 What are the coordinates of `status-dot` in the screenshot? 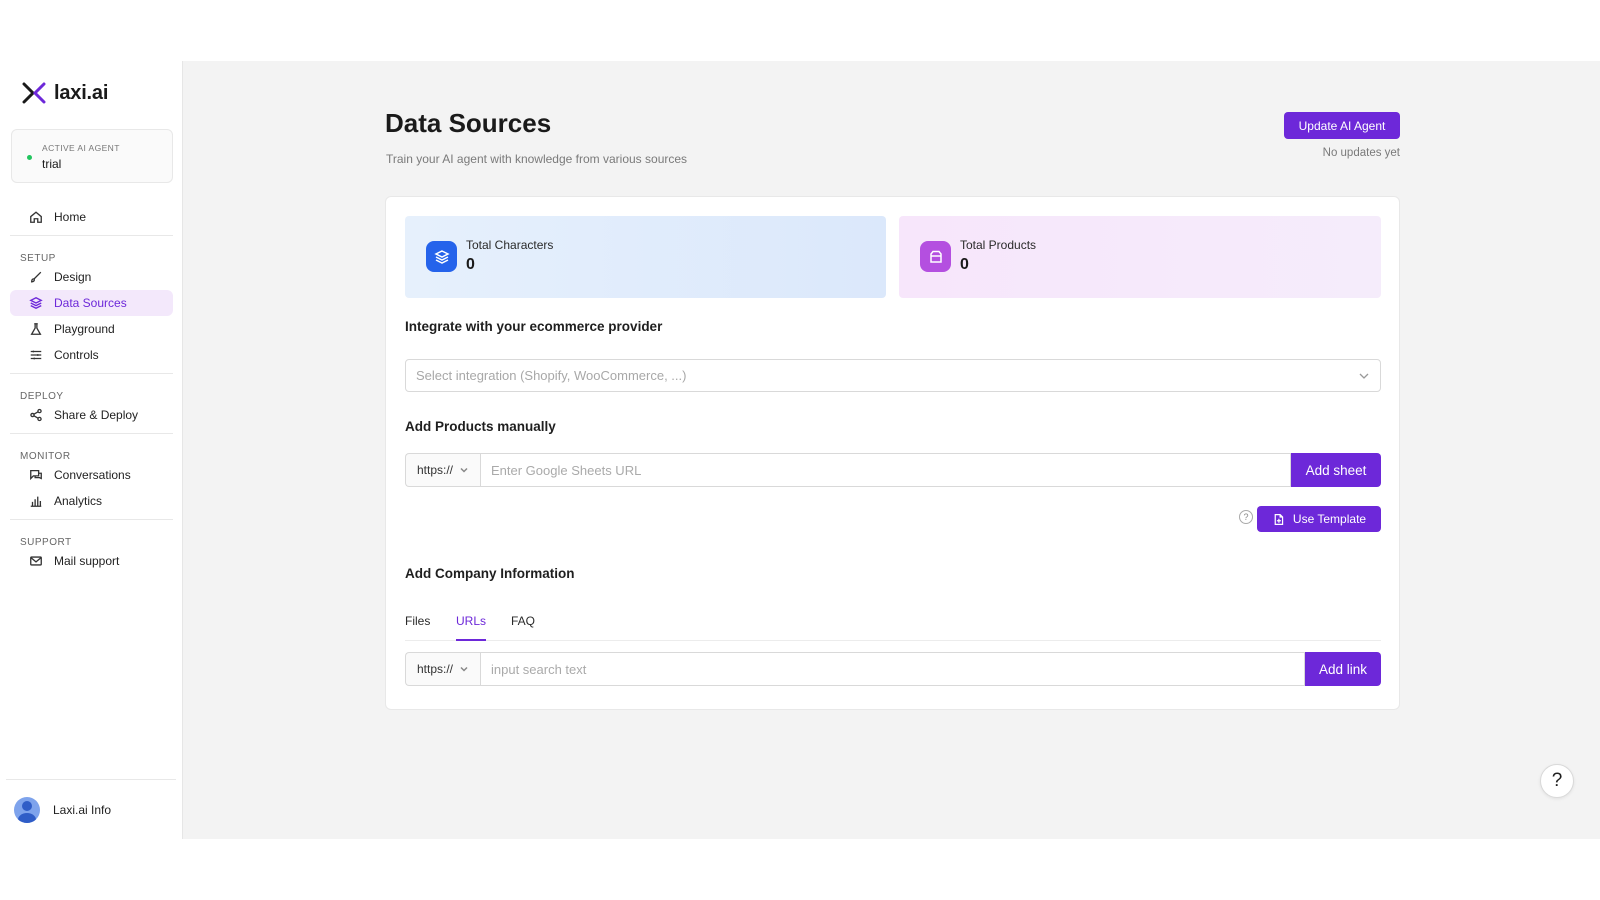 It's located at (29, 157).